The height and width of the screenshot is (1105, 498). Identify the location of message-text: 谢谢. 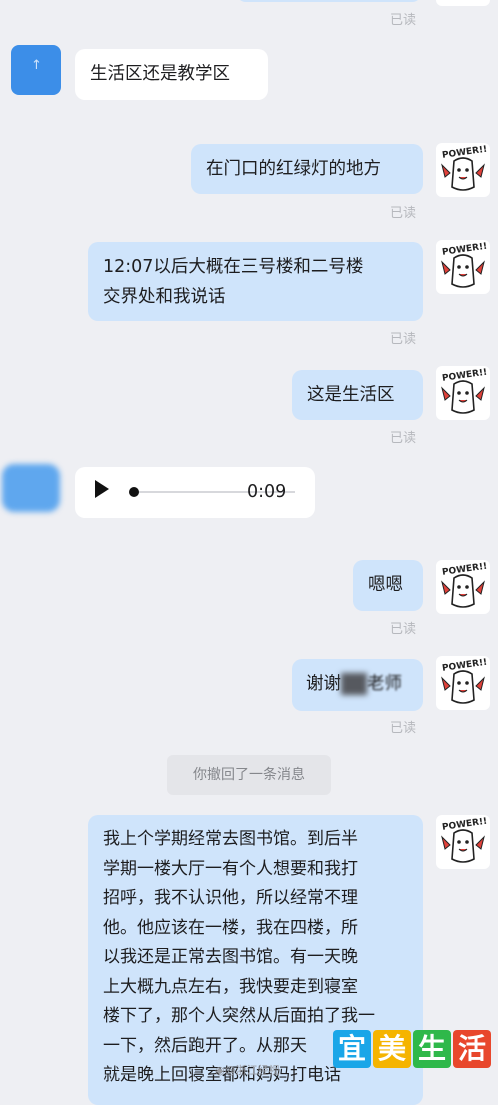
(323, 684).